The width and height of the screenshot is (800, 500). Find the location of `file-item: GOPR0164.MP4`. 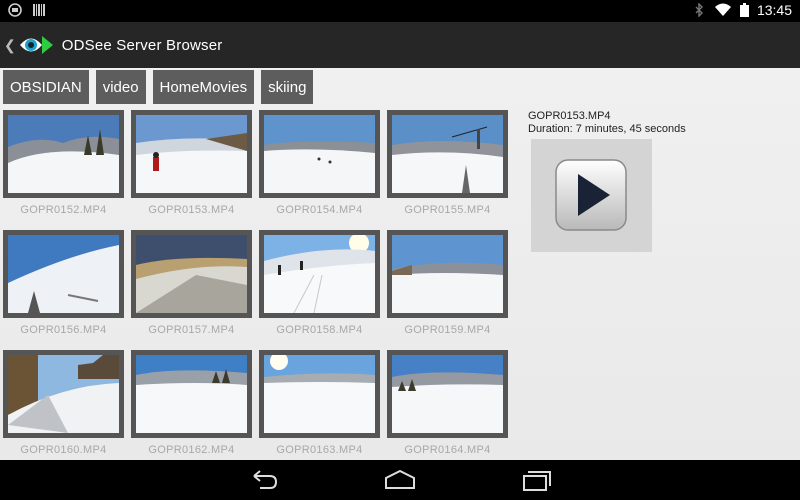

file-item: GOPR0164.MP4 is located at coordinates (447, 409).